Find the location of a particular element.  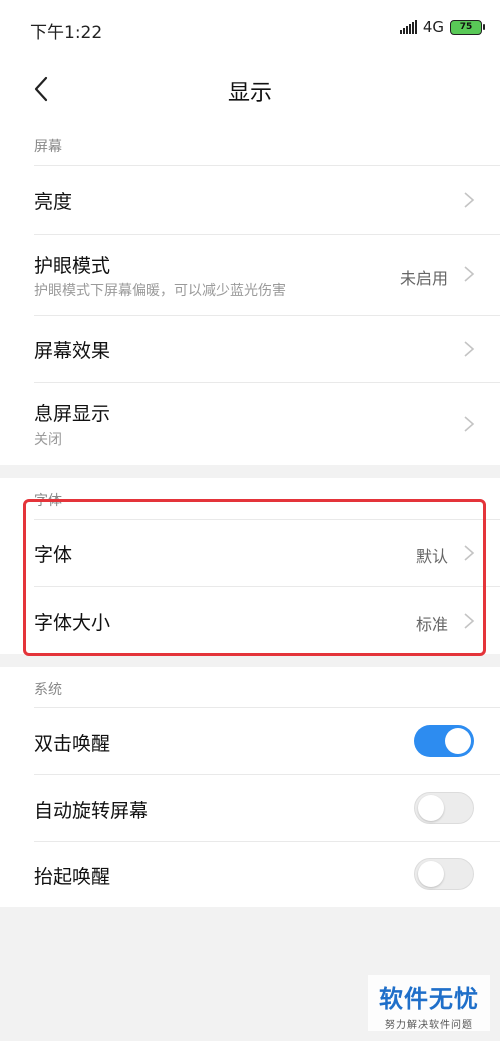

watermark-sub: 努力解决软件问题 is located at coordinates (429, 1025).